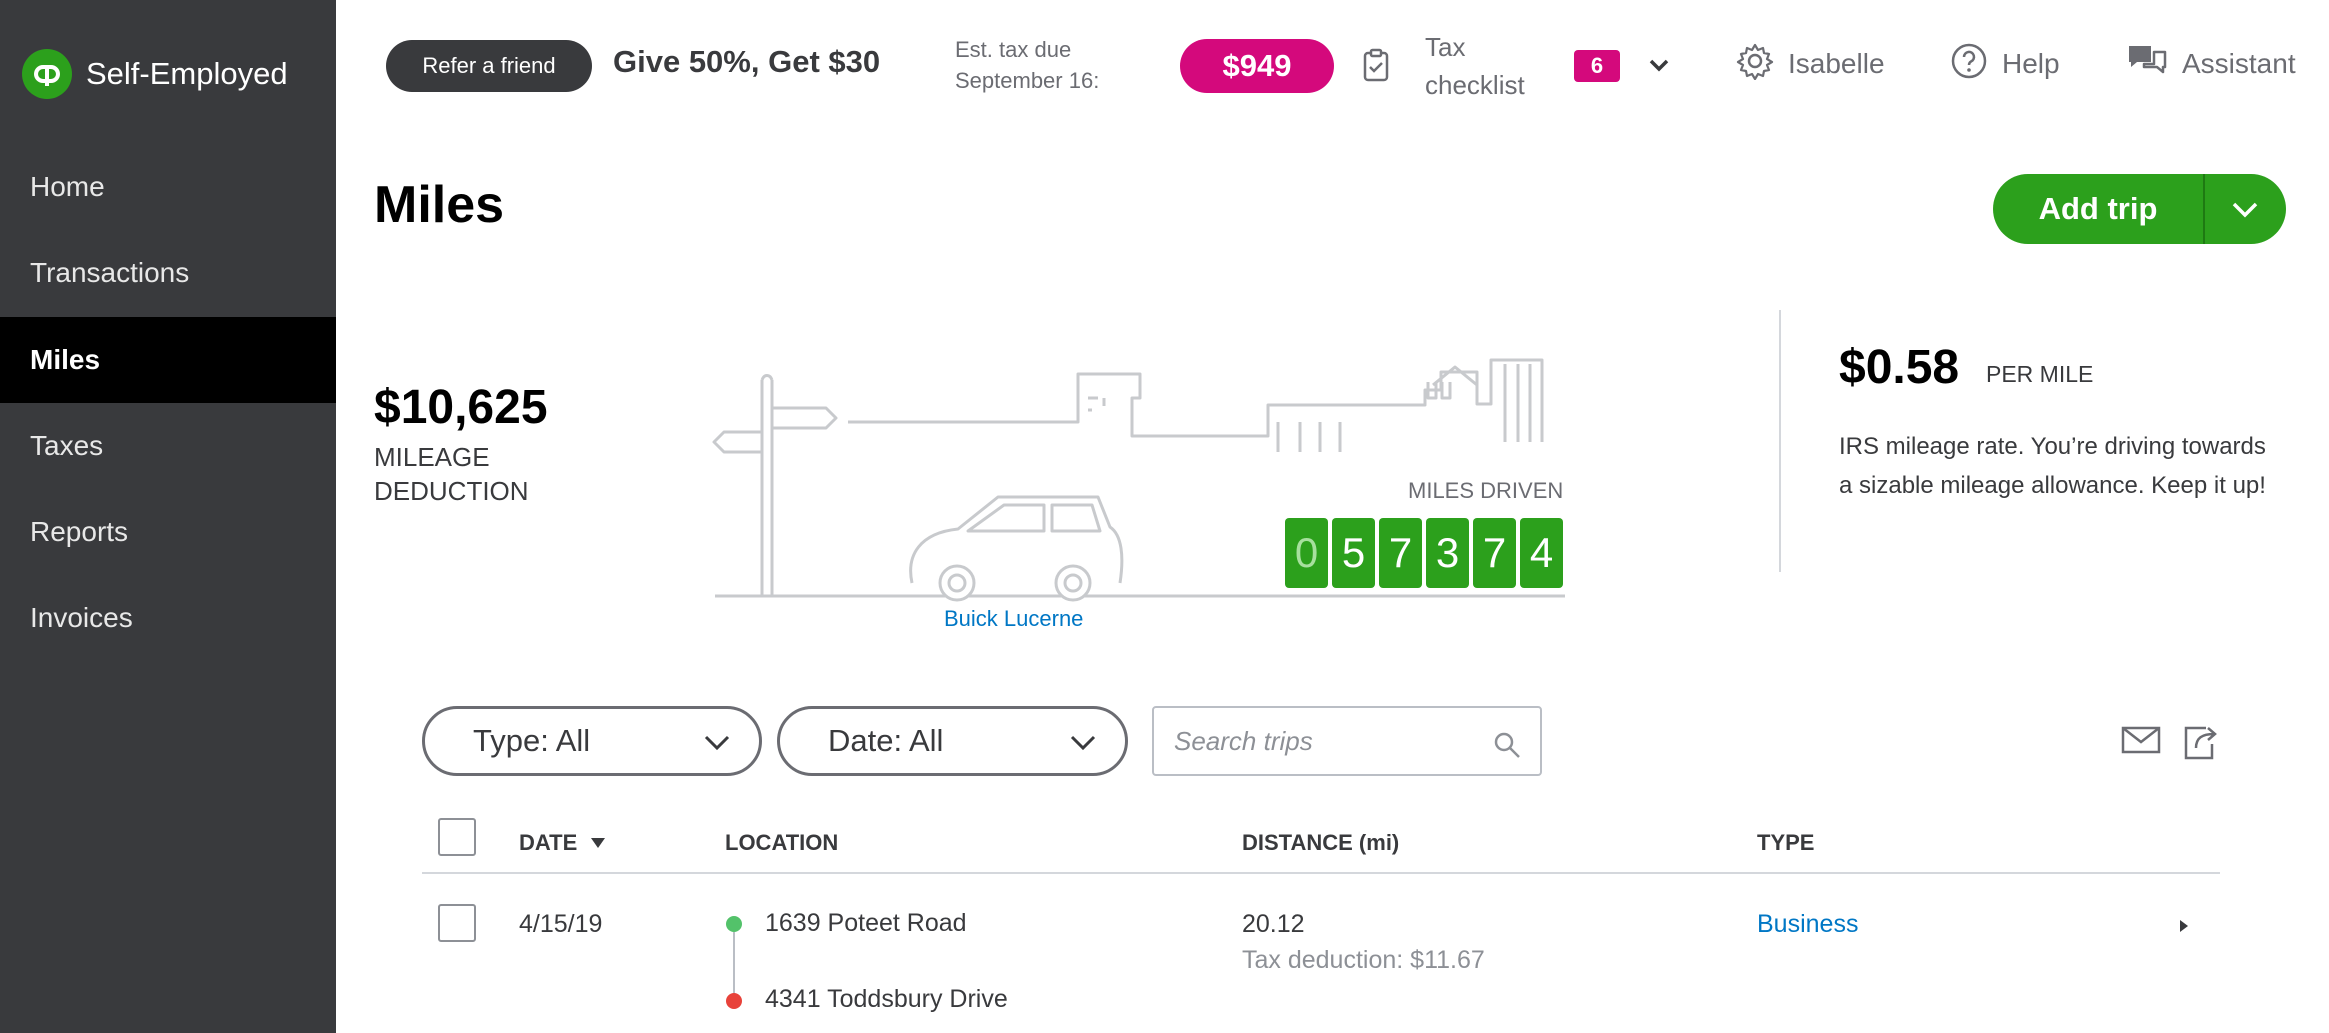  What do you see at coordinates (1445, 47) in the screenshot?
I see `tax-checklist-line1: Tax` at bounding box center [1445, 47].